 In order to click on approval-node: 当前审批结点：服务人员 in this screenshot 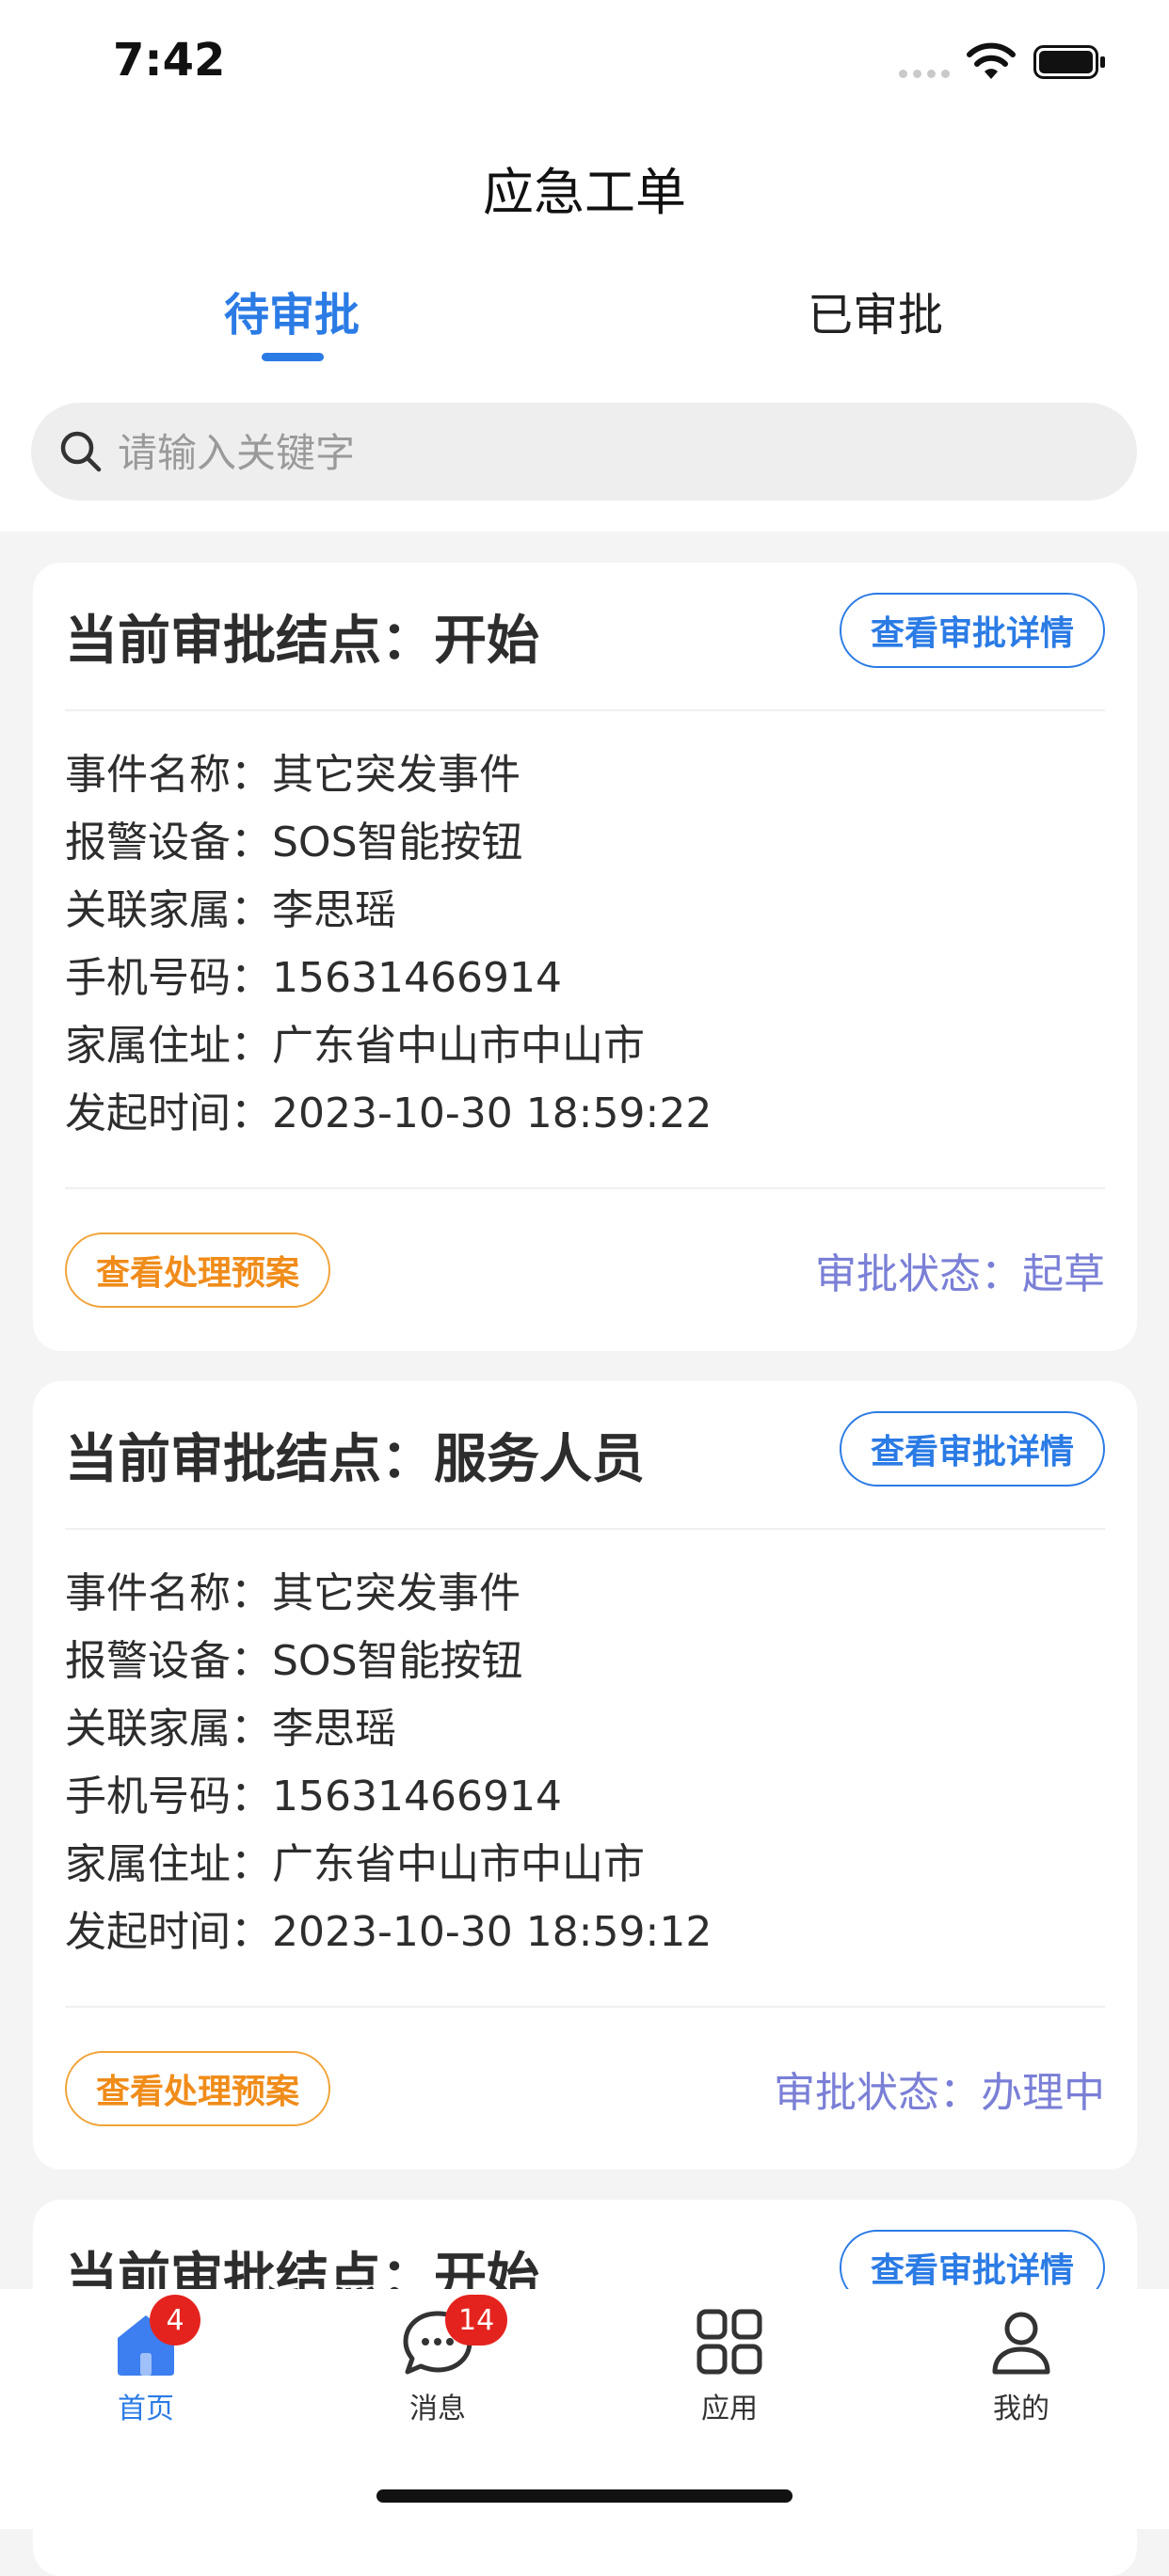, I will do `click(355, 1460)`.